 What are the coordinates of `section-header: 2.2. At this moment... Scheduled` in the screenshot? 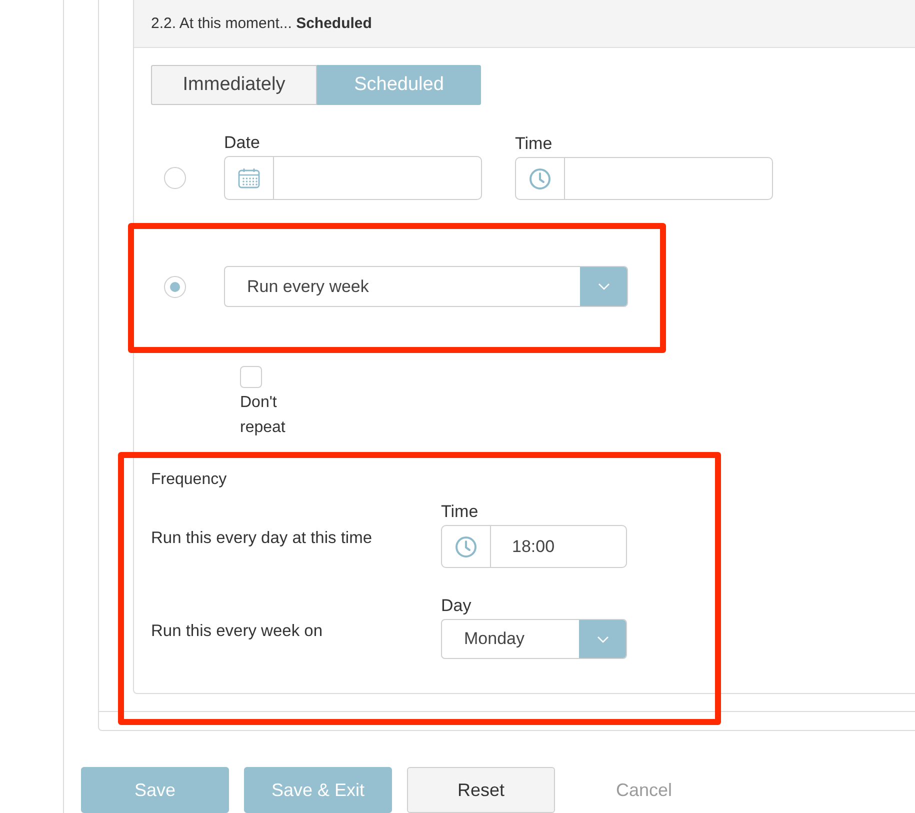 It's located at (524, 24).